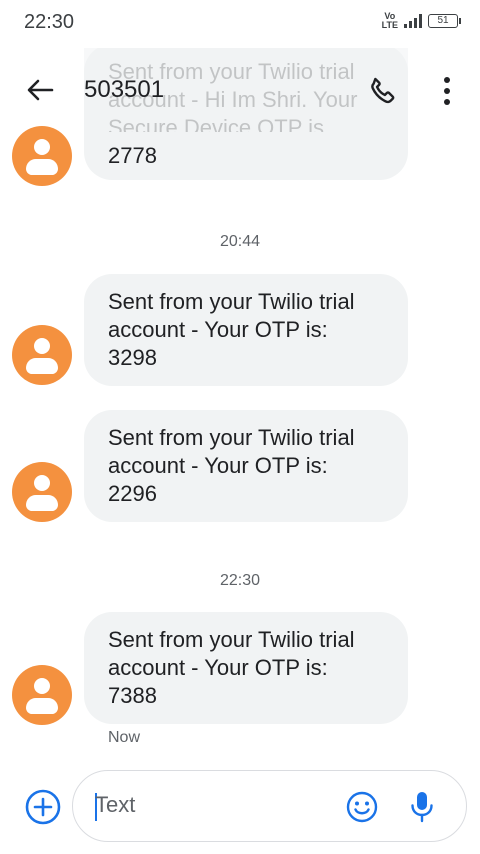  I want to click on message-status: Now, so click(124, 737).